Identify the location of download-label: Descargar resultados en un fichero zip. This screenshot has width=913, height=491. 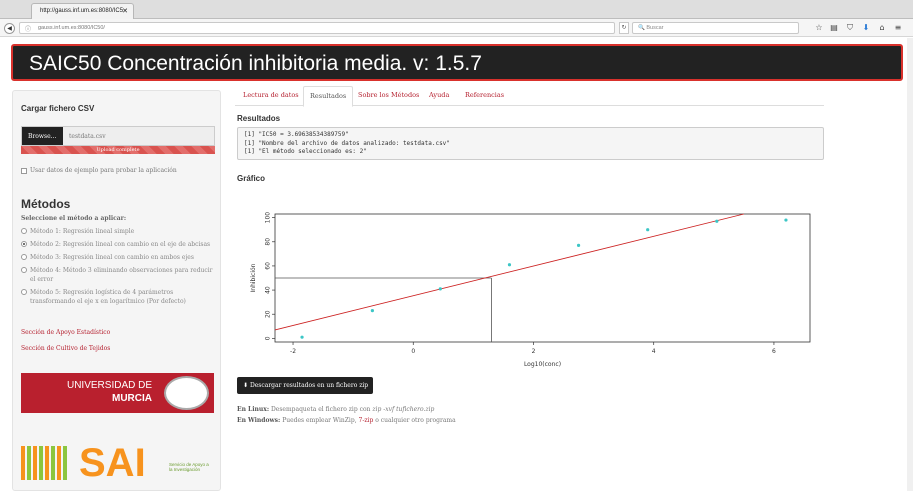
(309, 385).